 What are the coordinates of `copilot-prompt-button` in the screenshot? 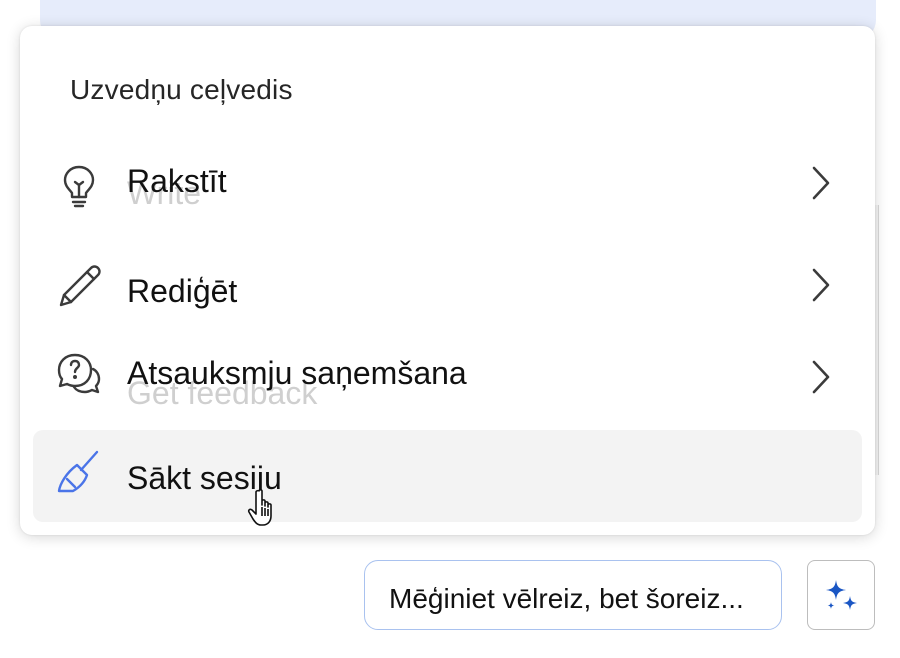 It's located at (841, 595).